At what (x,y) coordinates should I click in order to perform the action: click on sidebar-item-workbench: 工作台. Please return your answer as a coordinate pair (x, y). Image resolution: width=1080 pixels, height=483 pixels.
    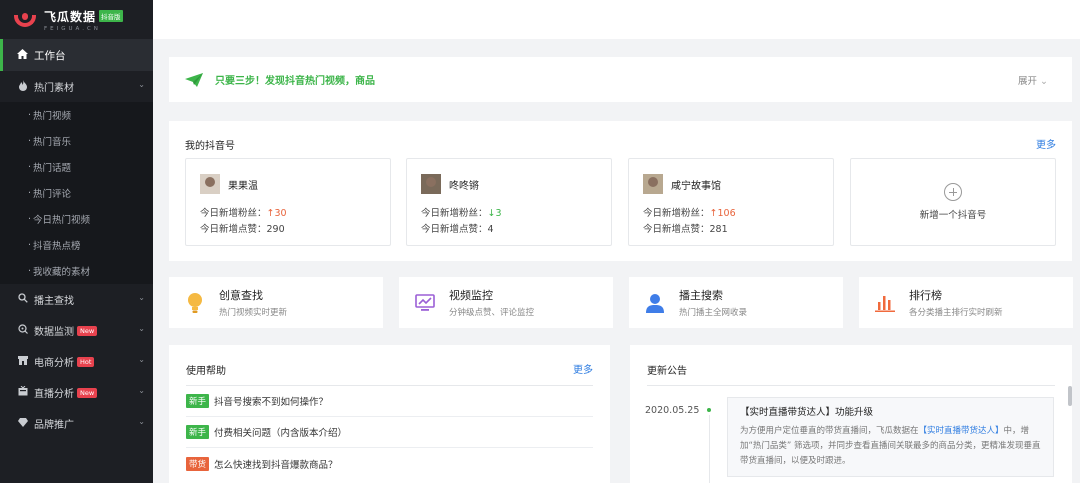
    Looking at the image, I should click on (76, 55).